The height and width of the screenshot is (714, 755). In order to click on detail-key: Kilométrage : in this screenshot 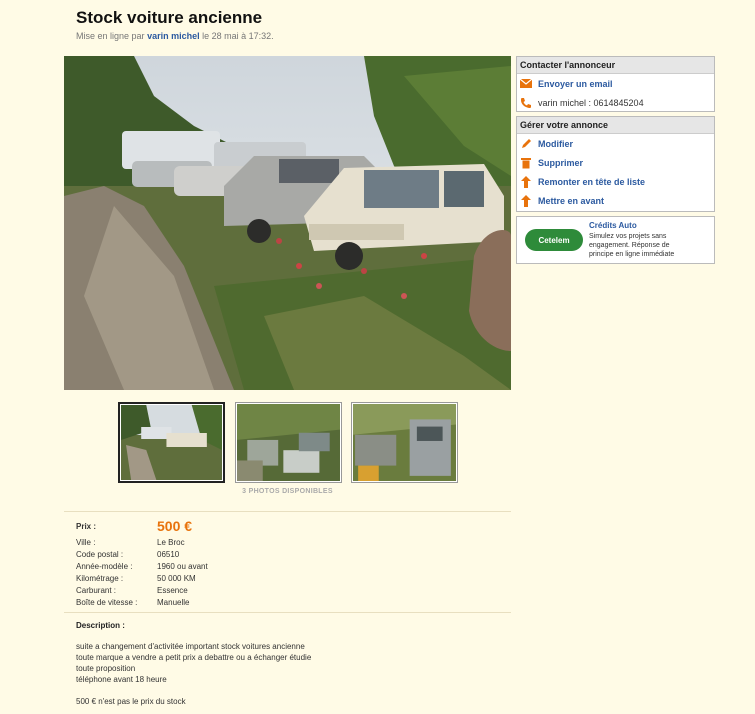, I will do `click(100, 578)`.